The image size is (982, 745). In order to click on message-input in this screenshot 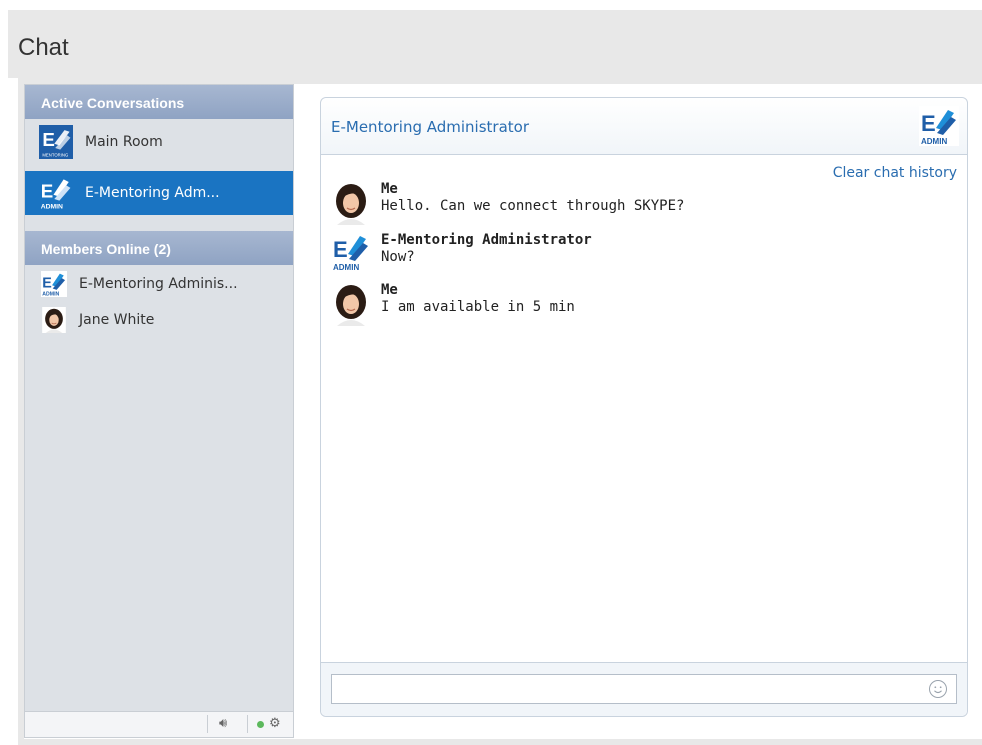, I will do `click(644, 689)`.